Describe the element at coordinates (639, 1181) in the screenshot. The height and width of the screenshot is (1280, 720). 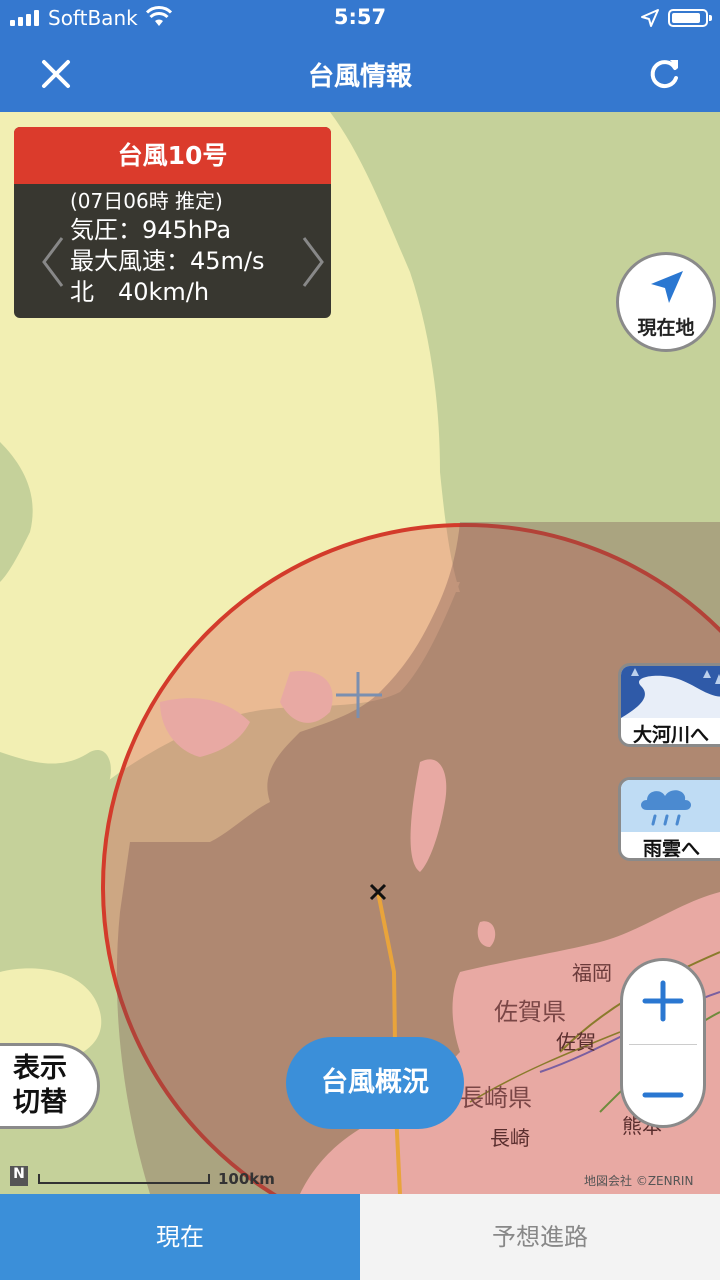
I see `map-copyright: 地図会社 ©ZENRIN` at that location.